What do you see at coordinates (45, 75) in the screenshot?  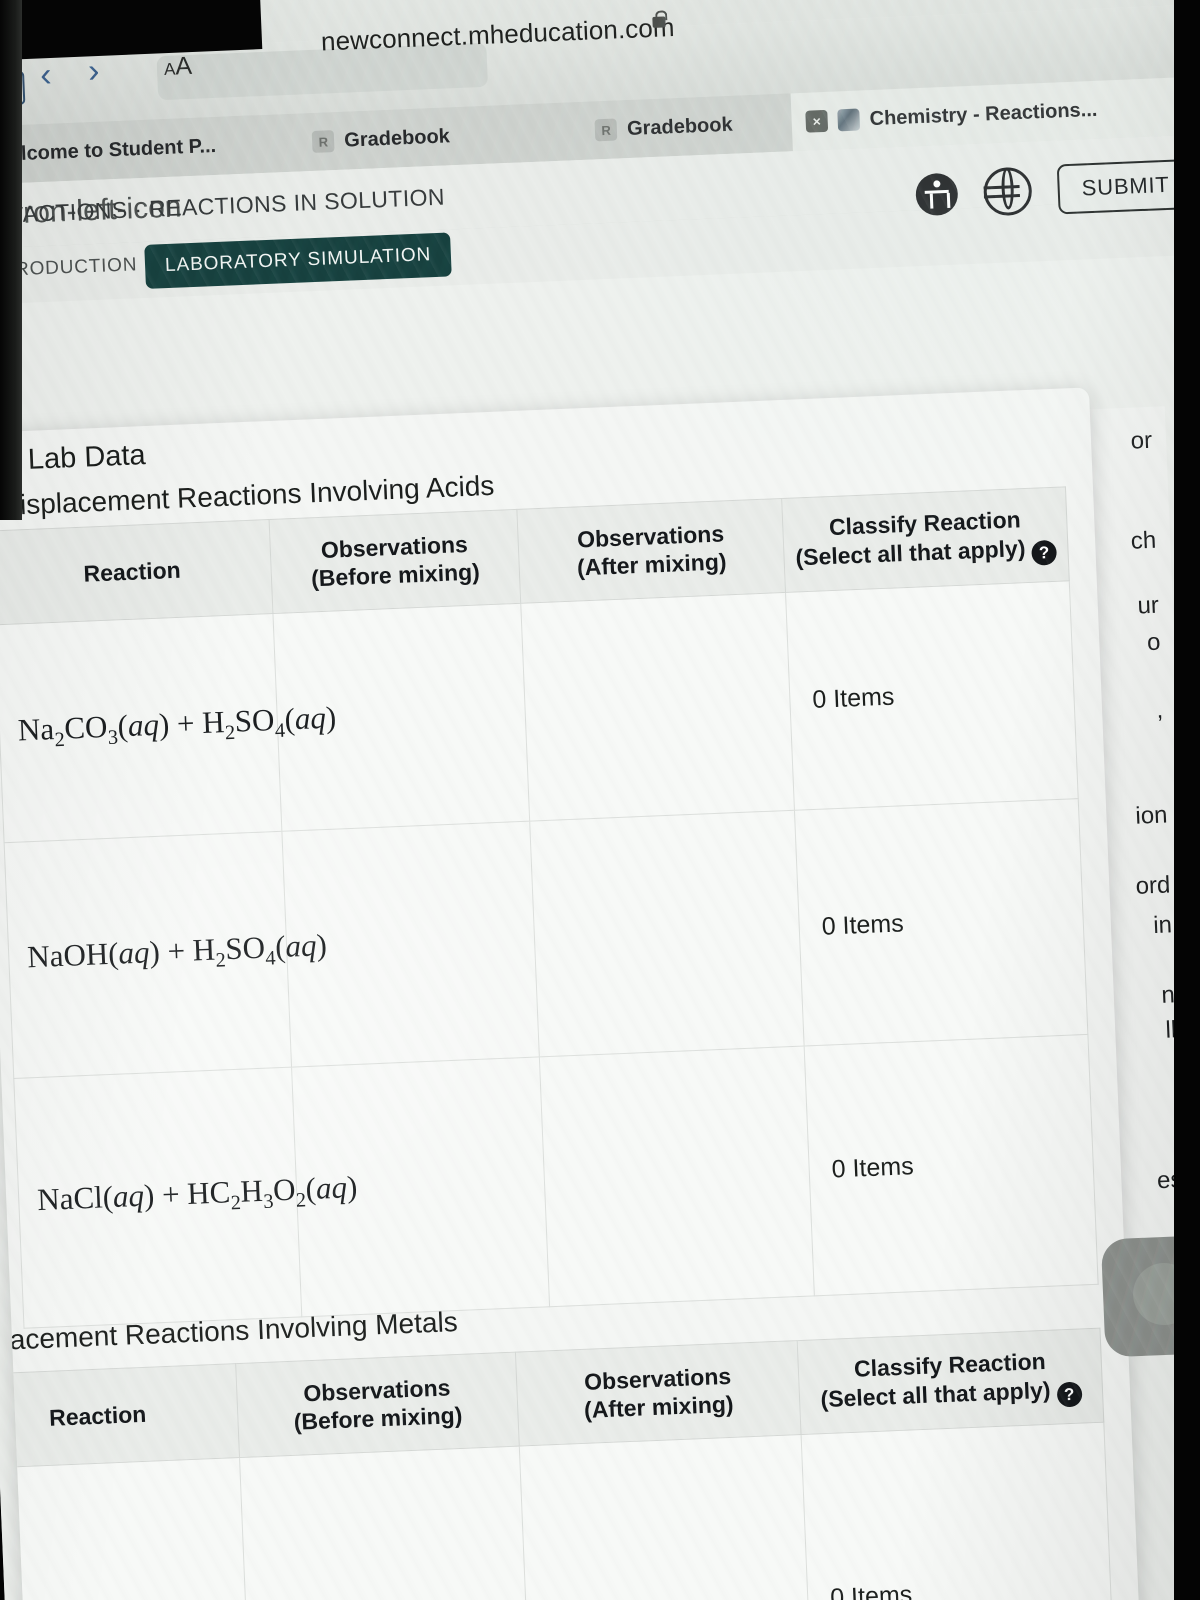 I see `back-button: ‹` at bounding box center [45, 75].